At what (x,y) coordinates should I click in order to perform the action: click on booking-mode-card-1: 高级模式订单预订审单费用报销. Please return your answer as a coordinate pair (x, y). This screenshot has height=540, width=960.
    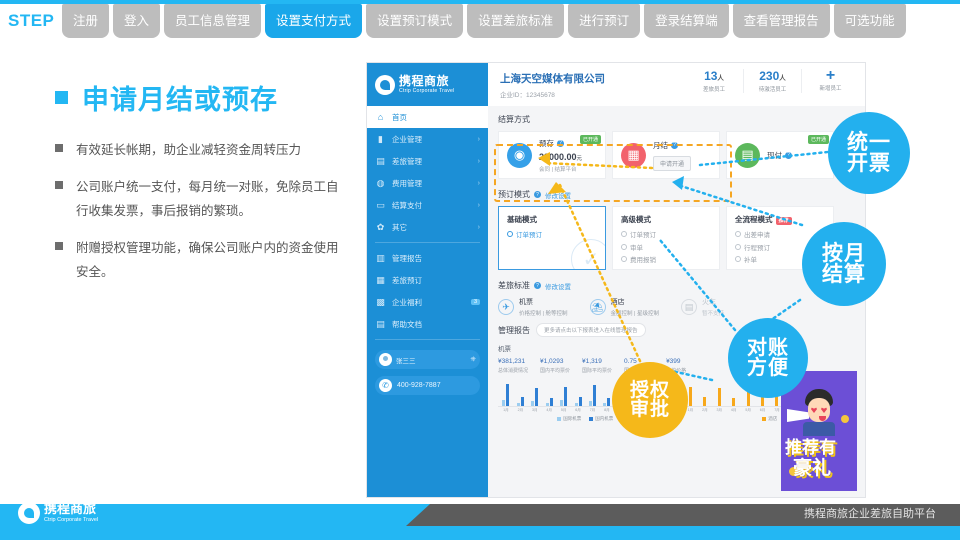
    Looking at the image, I should click on (666, 238).